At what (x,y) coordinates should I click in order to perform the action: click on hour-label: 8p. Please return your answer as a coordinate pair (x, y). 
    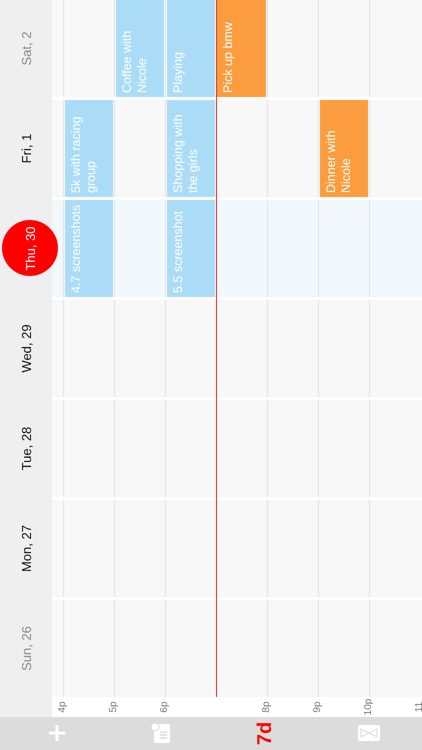
    Looking at the image, I should click on (266, 707).